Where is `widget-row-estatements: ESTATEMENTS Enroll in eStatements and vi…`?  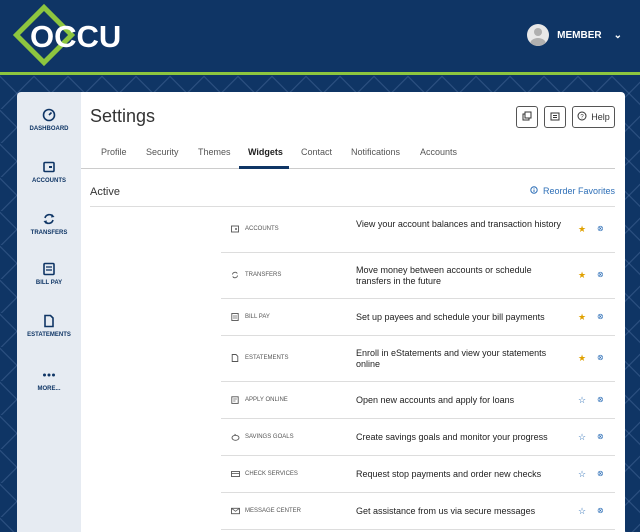
widget-row-estatements: ESTATEMENTS Enroll in eStatements and vi… is located at coordinates (418, 359).